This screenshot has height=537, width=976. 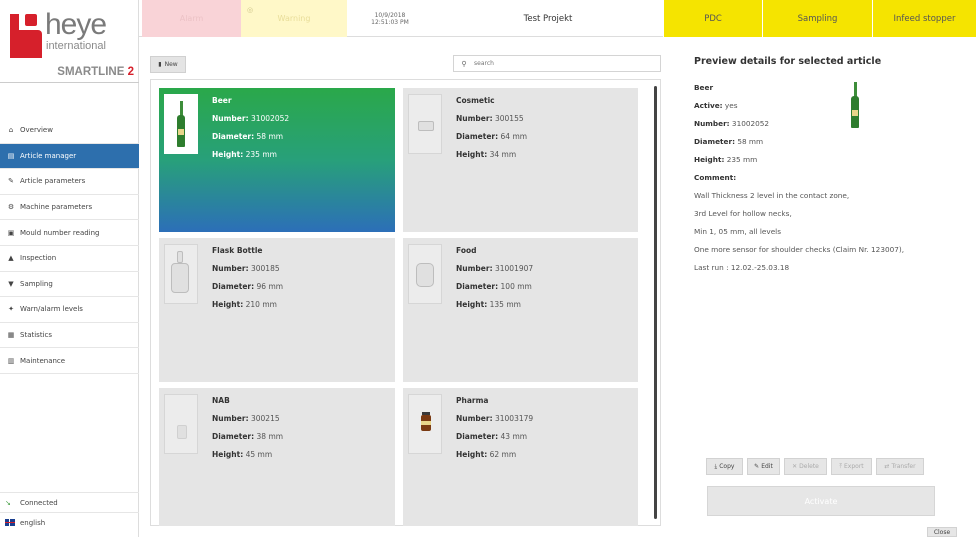 I want to click on close-button: Close, so click(x=942, y=532).